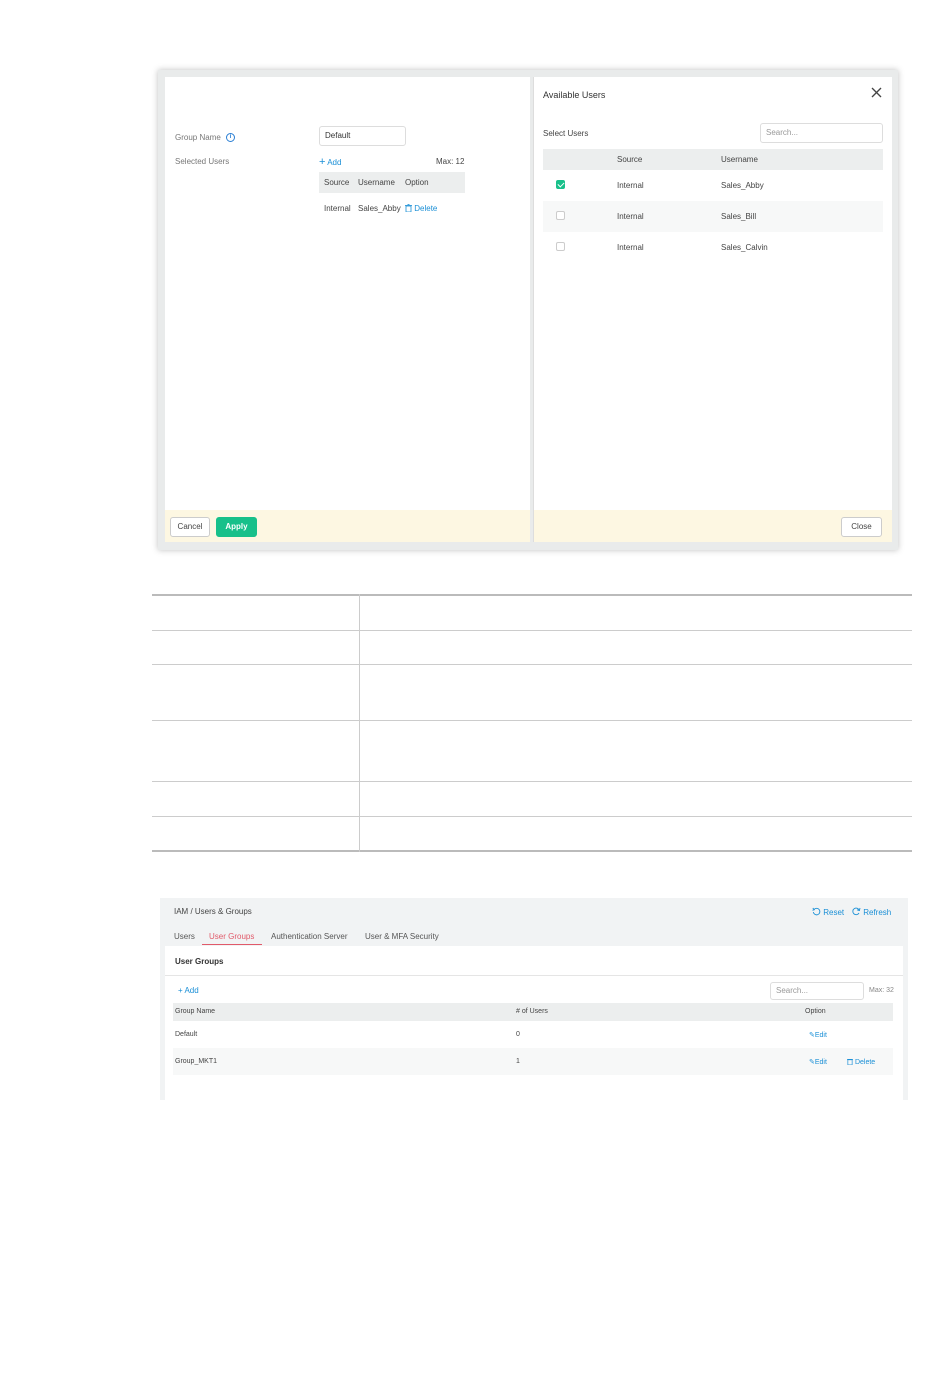 This screenshot has height=1397, width=950. I want to click on max-users-label: Max: 12, so click(450, 161).